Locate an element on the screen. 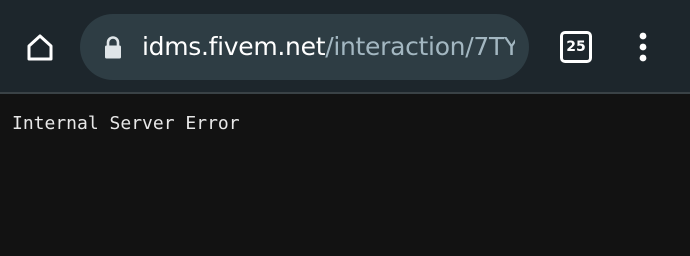  lock-icon is located at coordinates (113, 47).